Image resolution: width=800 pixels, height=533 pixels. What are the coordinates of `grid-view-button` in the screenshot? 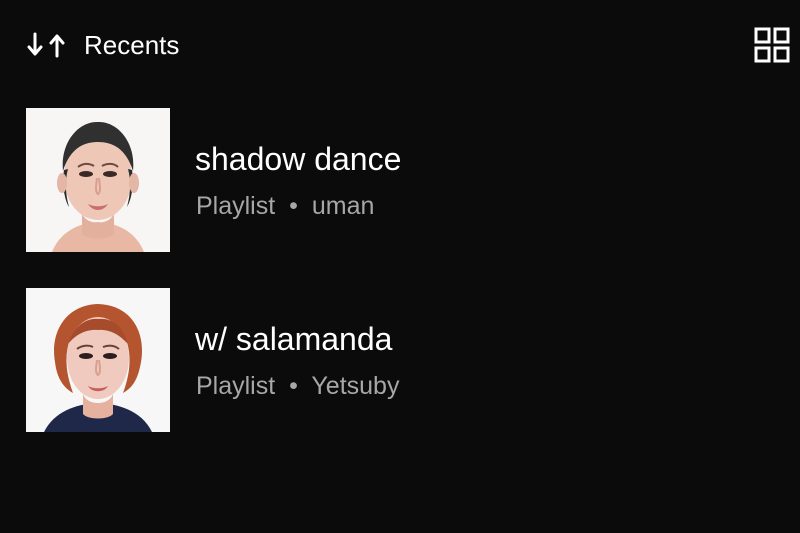 It's located at (772, 45).